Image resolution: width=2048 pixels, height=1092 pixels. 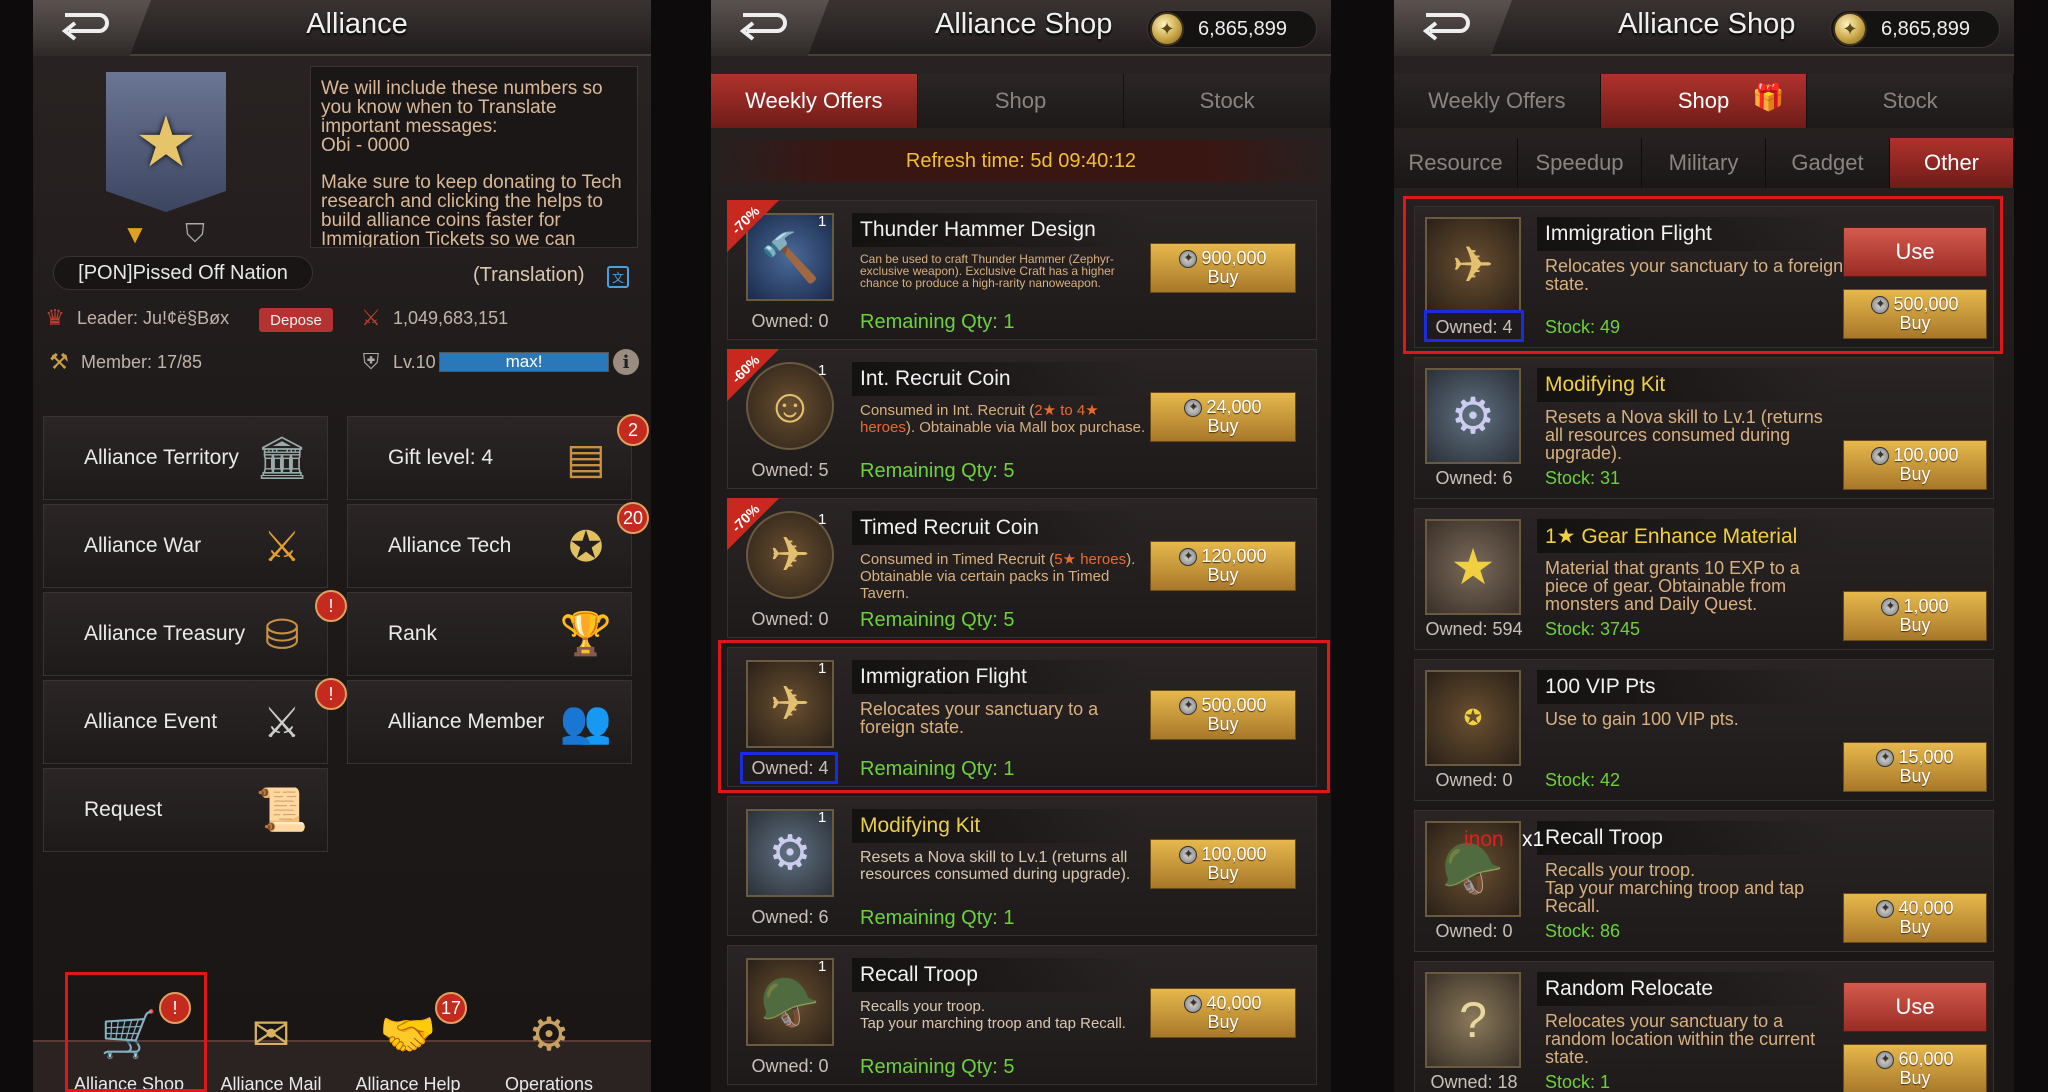 What do you see at coordinates (1578, 1082) in the screenshot?
I see `stock-count: Stock: 1` at bounding box center [1578, 1082].